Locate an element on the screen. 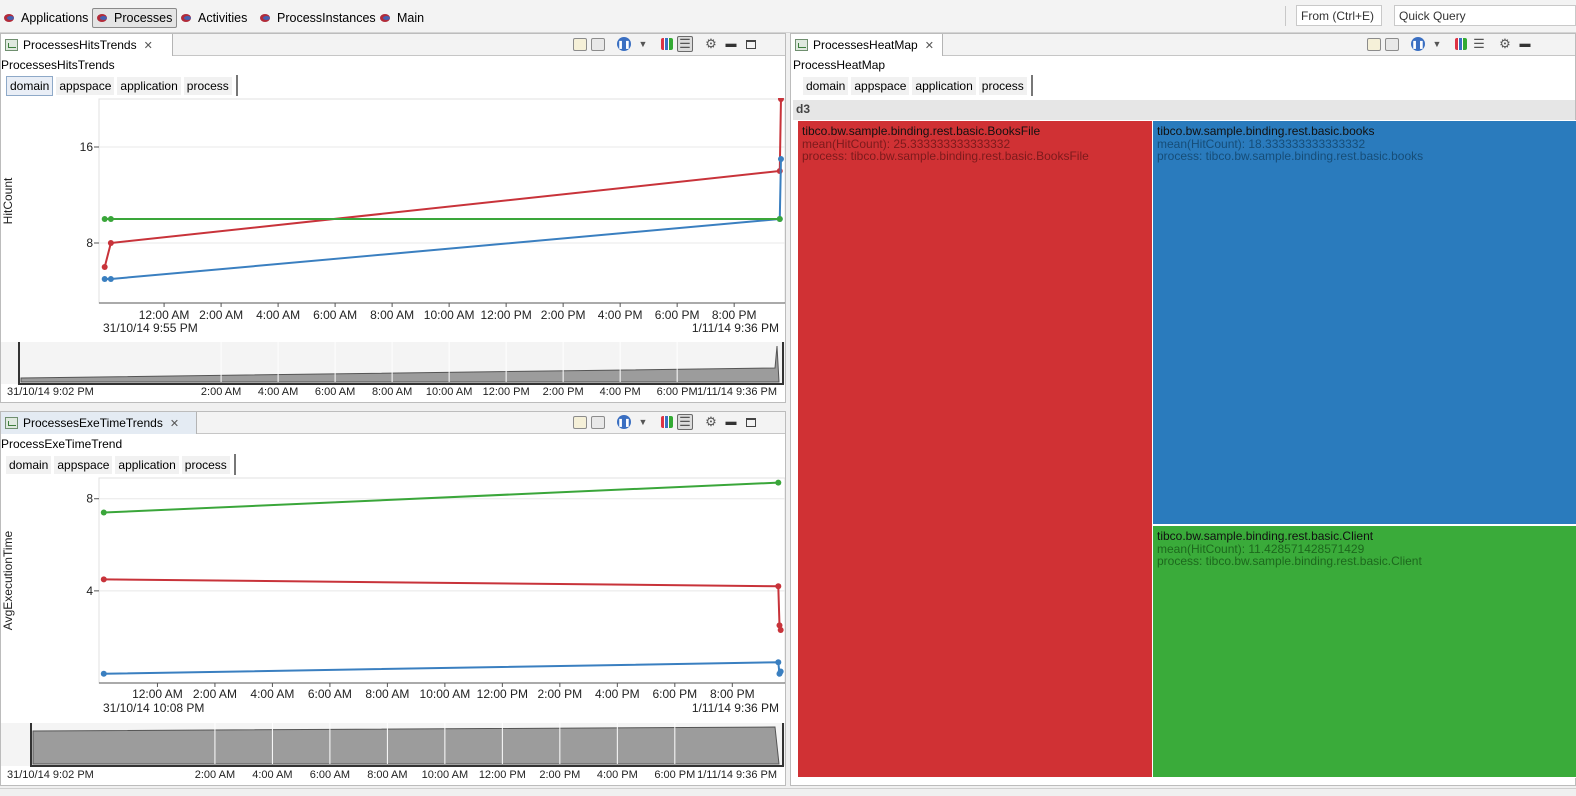  perspective-applications: Applications is located at coordinates (46, 18).